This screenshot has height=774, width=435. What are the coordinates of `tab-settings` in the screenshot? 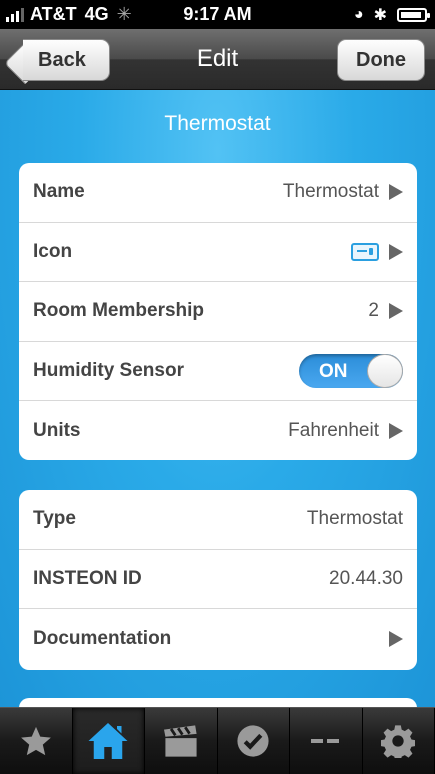 It's located at (399, 741).